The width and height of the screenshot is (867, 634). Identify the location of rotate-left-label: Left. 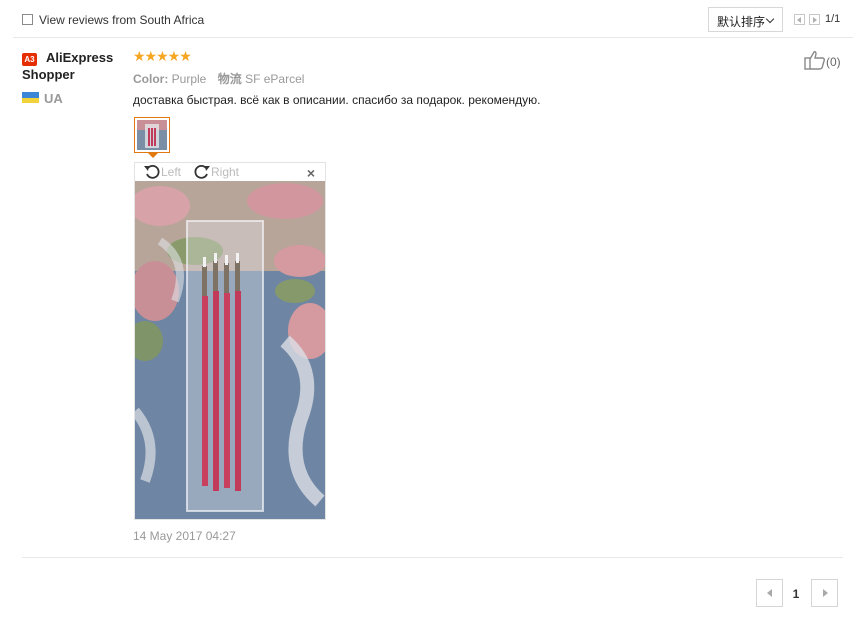
(171, 172).